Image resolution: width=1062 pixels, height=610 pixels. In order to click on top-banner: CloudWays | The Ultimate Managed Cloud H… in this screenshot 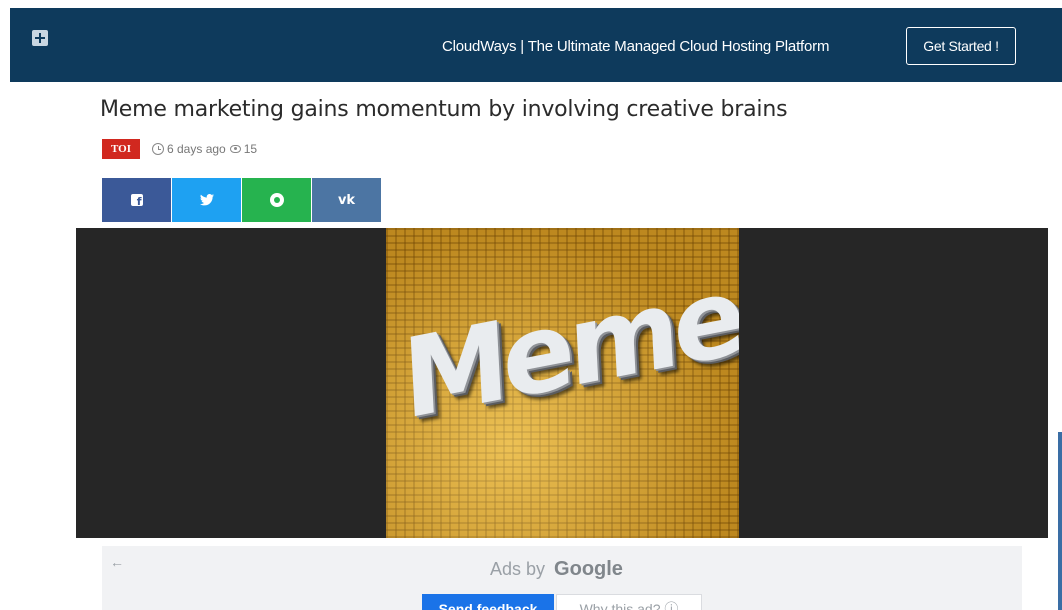, I will do `click(536, 45)`.